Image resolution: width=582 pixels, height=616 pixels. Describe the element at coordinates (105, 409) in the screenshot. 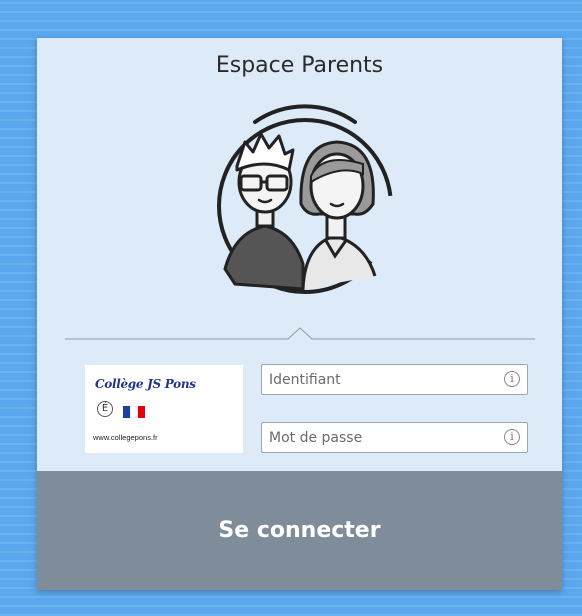

I see `education-badge-icon: É` at that location.